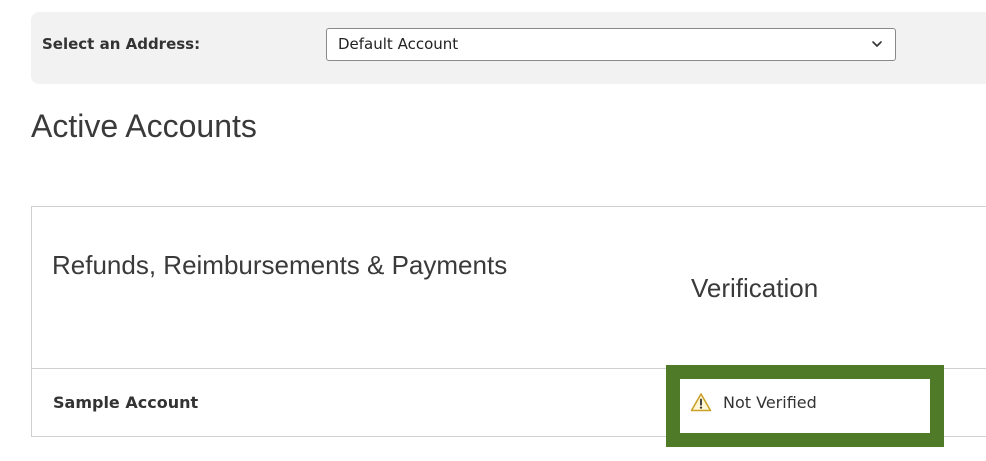  I want to click on address-select-label: Select an Address:, so click(121, 44).